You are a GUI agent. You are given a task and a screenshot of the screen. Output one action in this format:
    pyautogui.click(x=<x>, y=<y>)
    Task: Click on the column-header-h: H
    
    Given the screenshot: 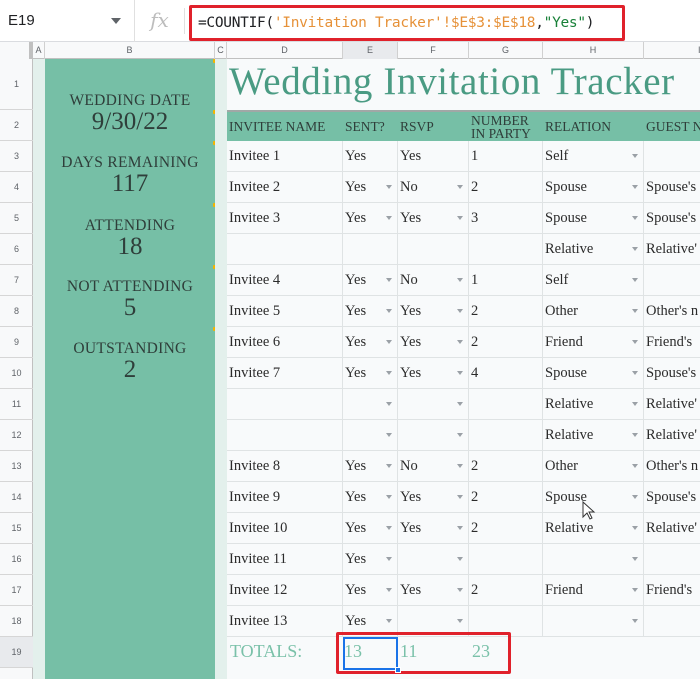 What is the action you would take?
    pyautogui.click(x=593, y=50)
    